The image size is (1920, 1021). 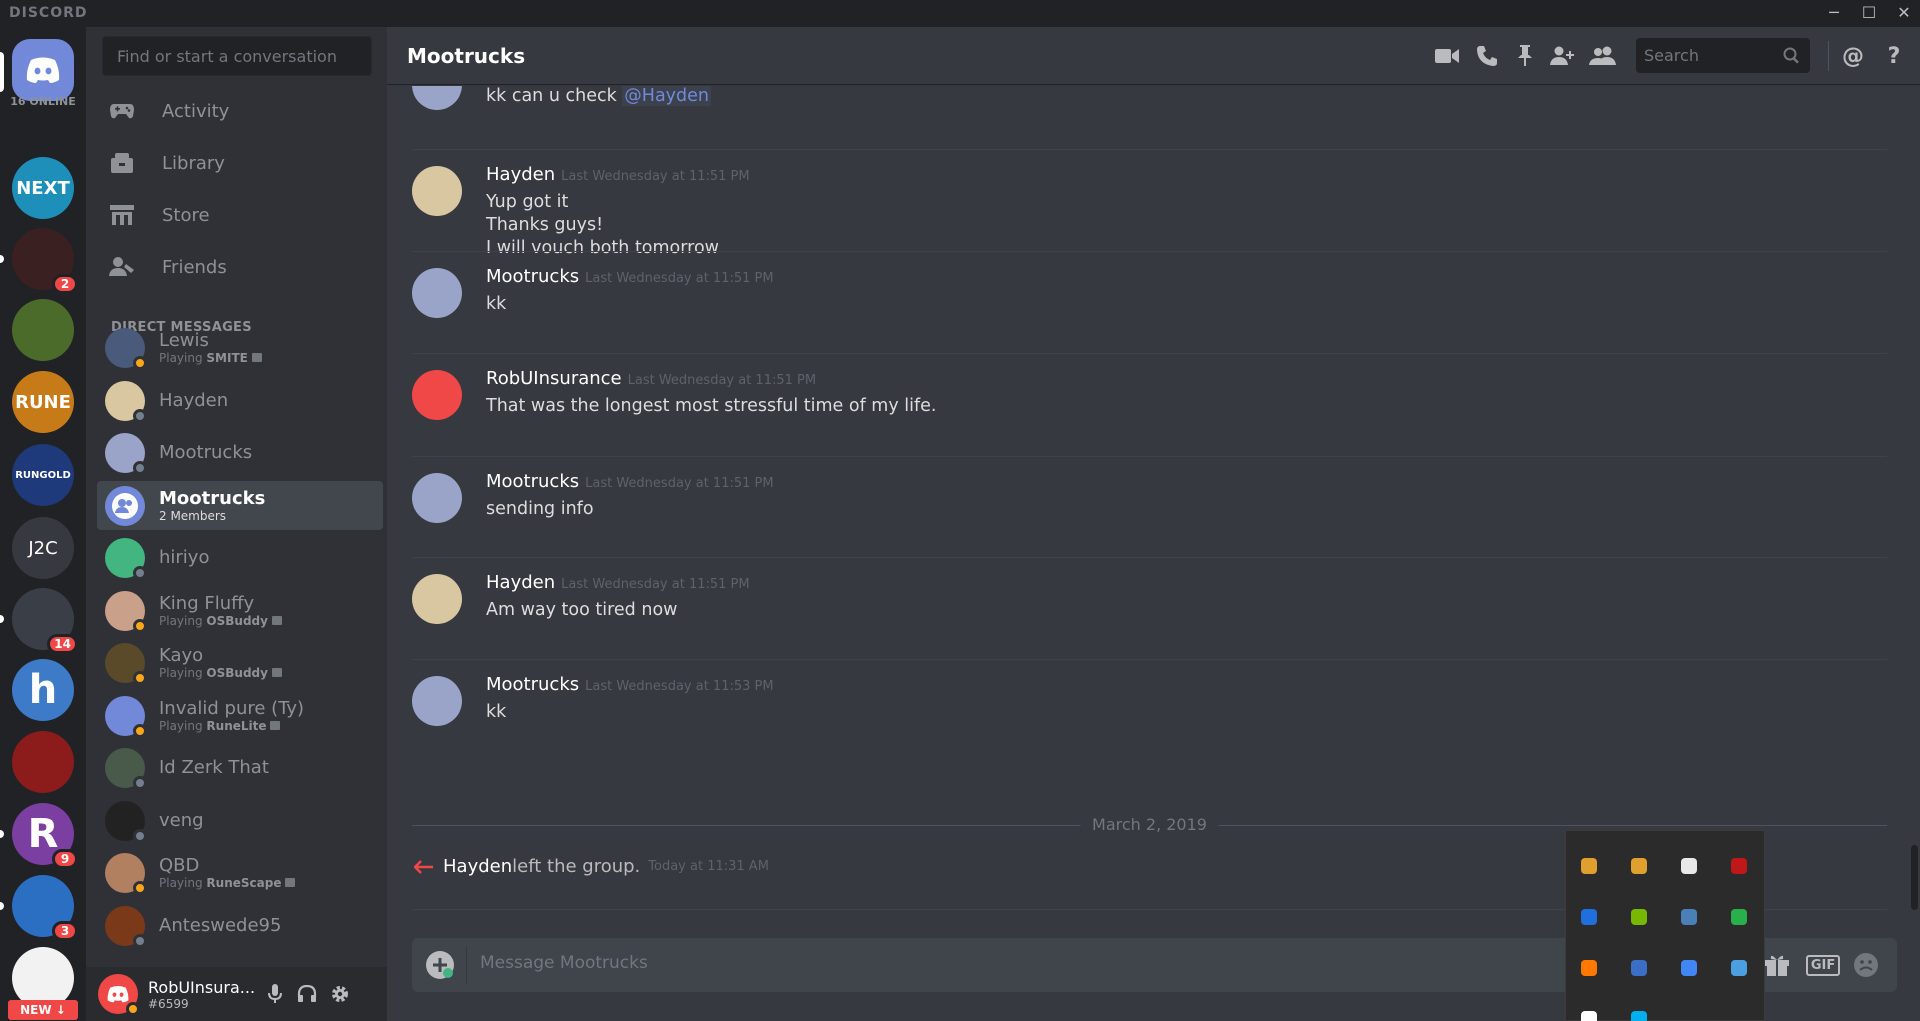 What do you see at coordinates (39, 836) in the screenshot?
I see `server-icon-r-server: R9` at bounding box center [39, 836].